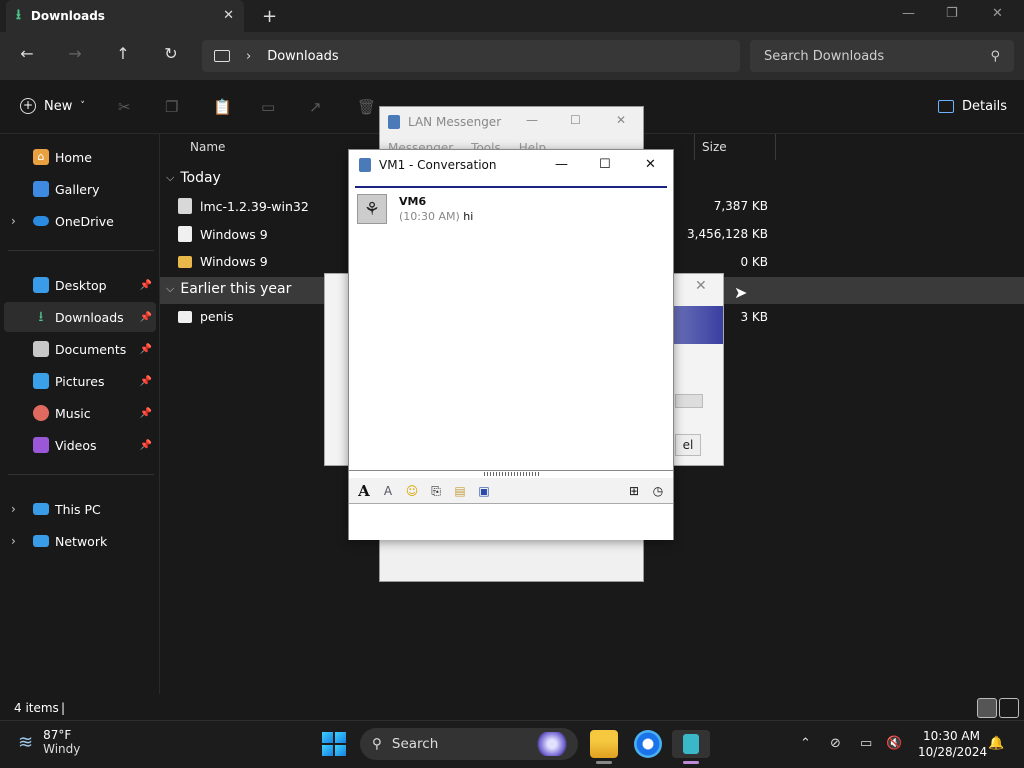 This screenshot has height=768, width=1024. I want to click on lan-messenger-taskbar-icon, so click(691, 744).